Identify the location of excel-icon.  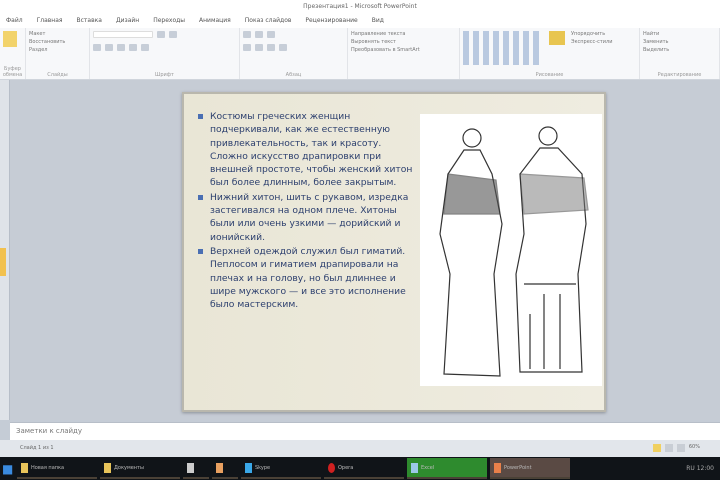
(414, 467).